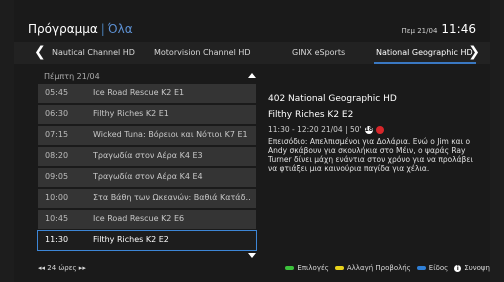 The height and width of the screenshot is (282, 504). I want to click on info-icon: i, so click(458, 268).